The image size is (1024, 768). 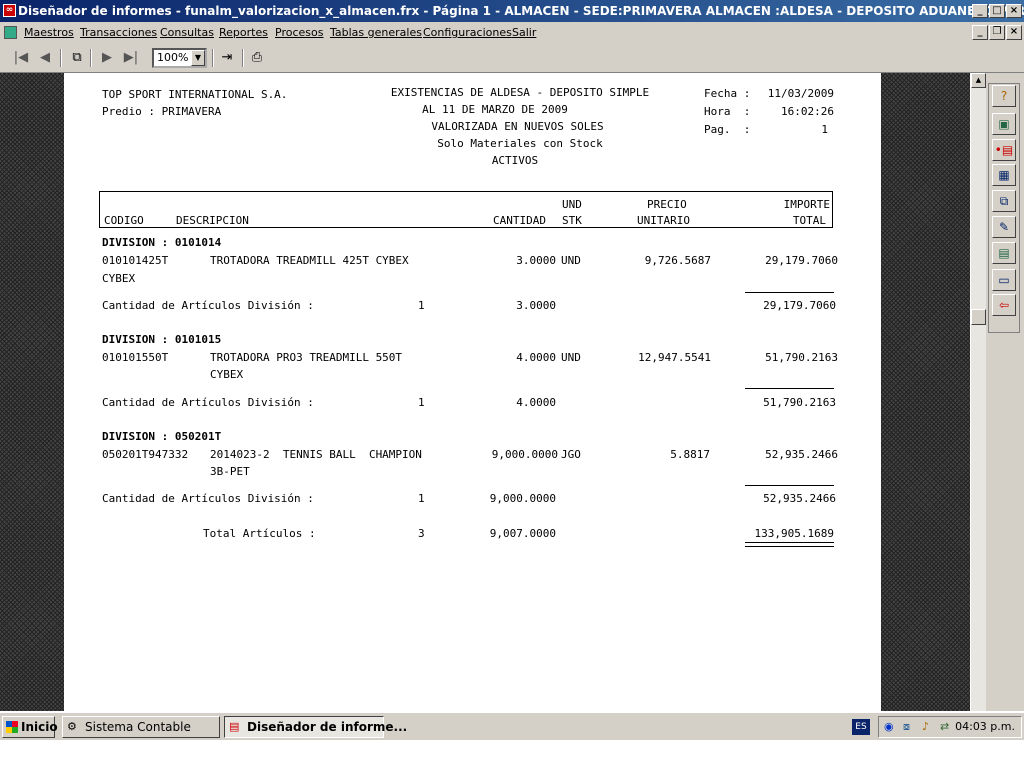 I want to click on total-count: 3, so click(x=421, y=533).